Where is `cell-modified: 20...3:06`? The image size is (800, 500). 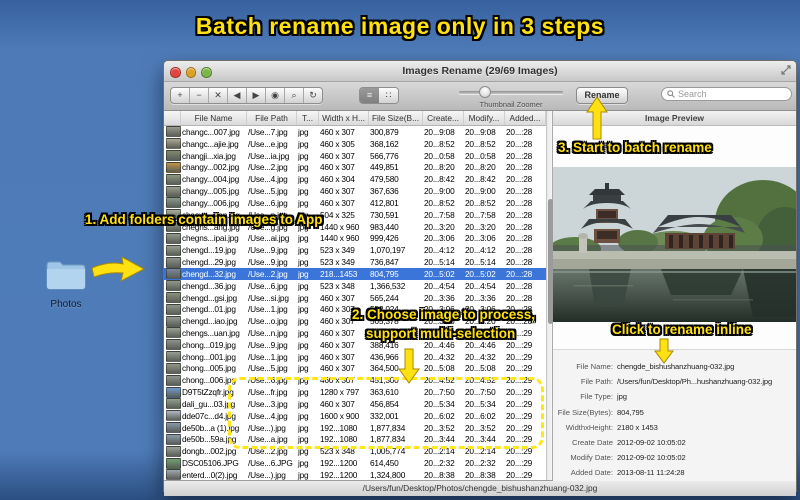
cell-modified: 20...3:06 is located at coordinates (480, 238).